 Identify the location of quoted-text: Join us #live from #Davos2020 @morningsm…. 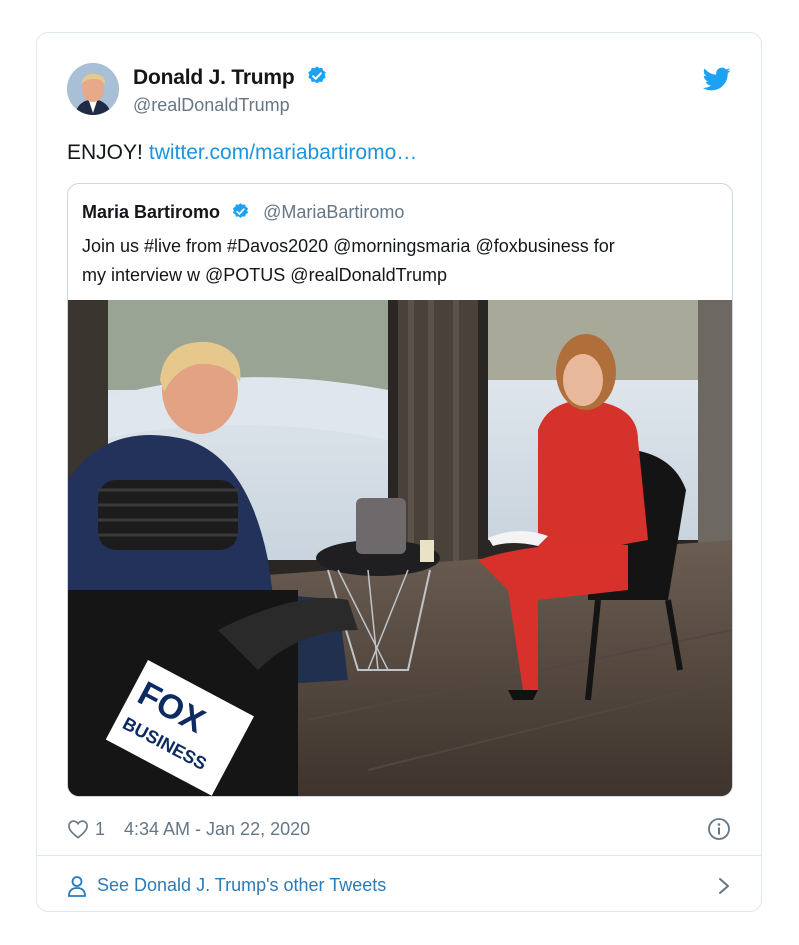
(348, 260).